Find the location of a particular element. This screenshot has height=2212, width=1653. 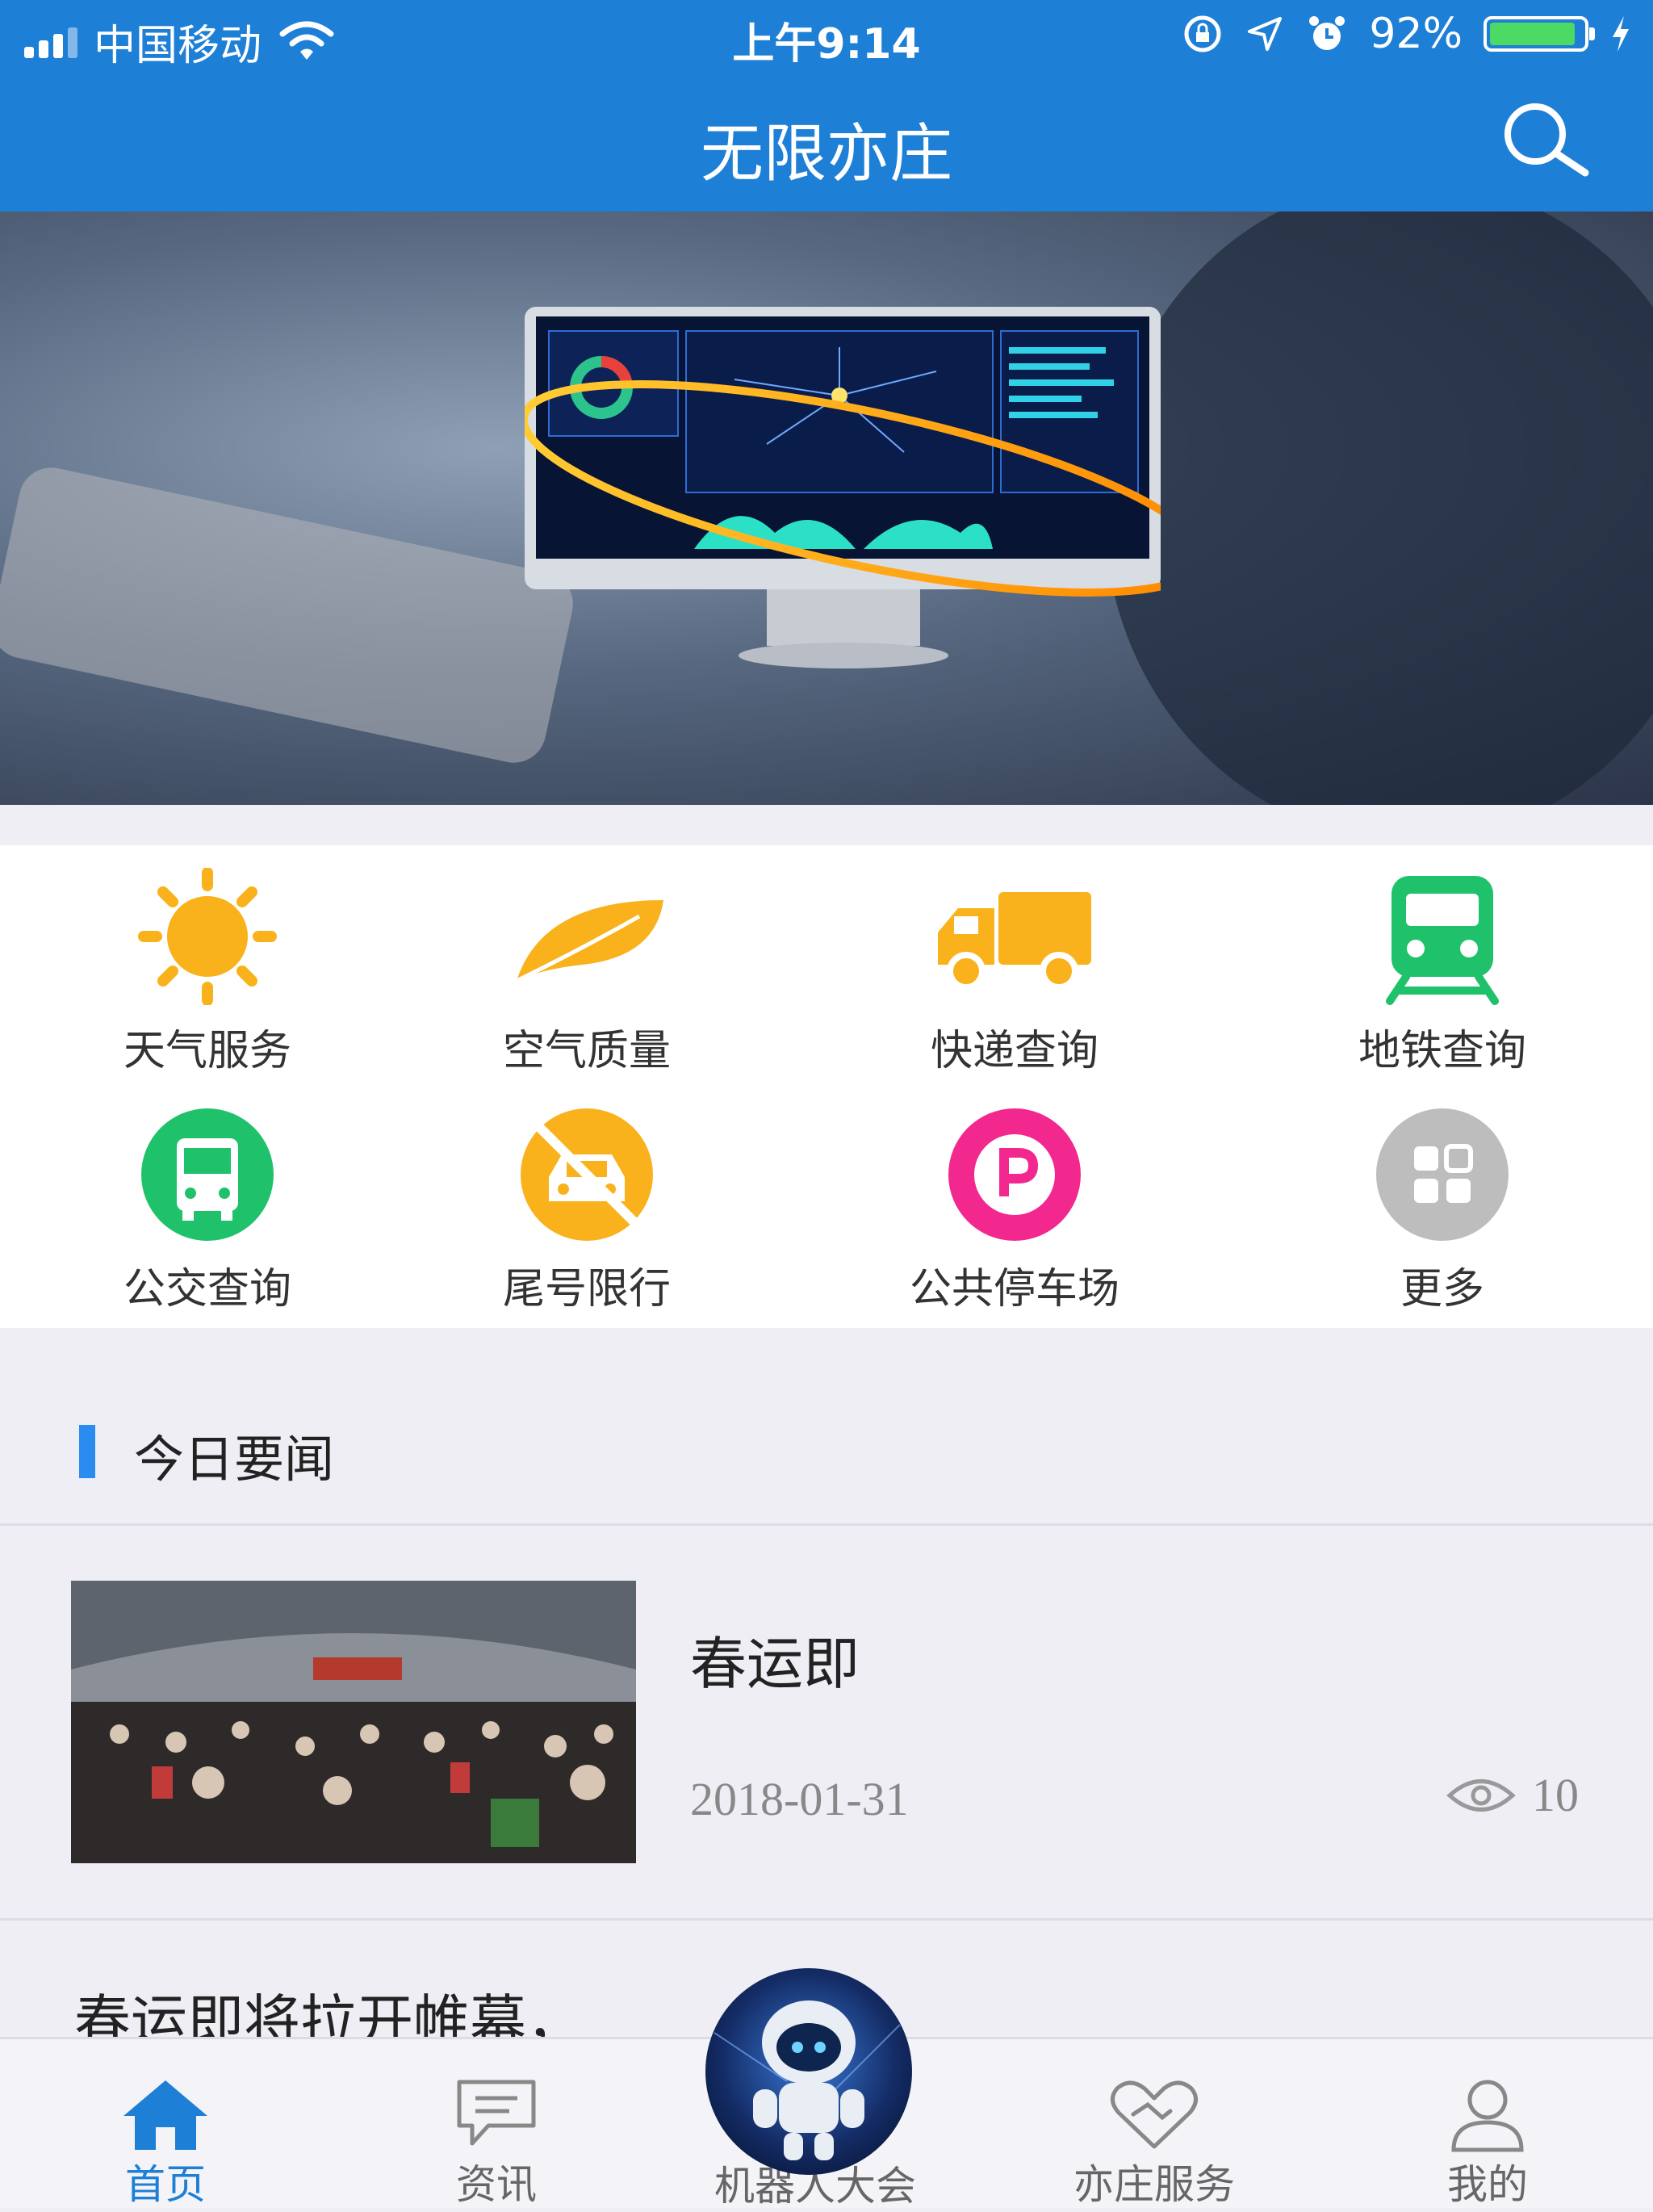

service-label: 尾号限行 is located at coordinates (586, 1289).